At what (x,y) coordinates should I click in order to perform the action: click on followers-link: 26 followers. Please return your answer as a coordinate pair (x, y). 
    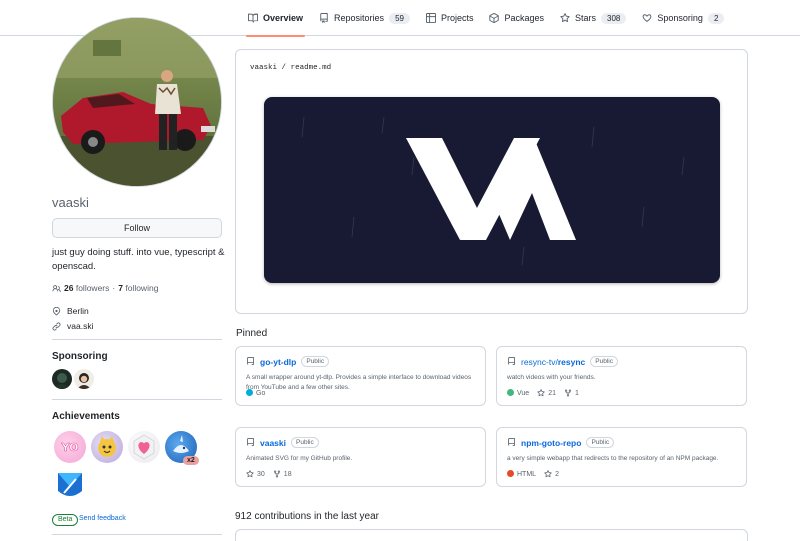
    Looking at the image, I should click on (86, 288).